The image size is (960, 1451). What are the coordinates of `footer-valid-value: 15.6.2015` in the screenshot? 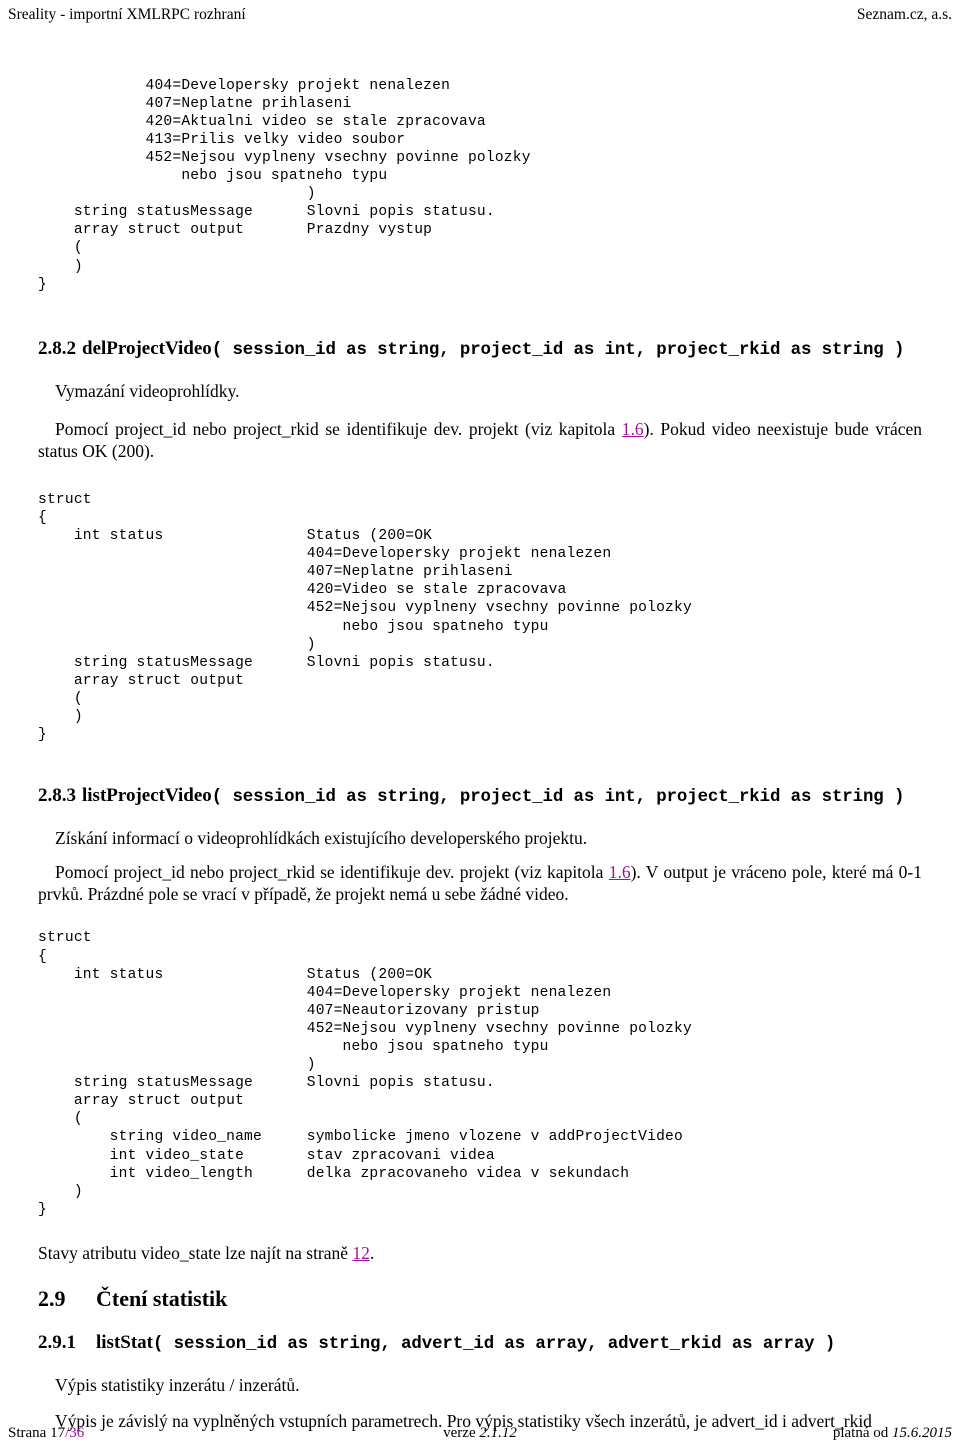 It's located at (922, 1433).